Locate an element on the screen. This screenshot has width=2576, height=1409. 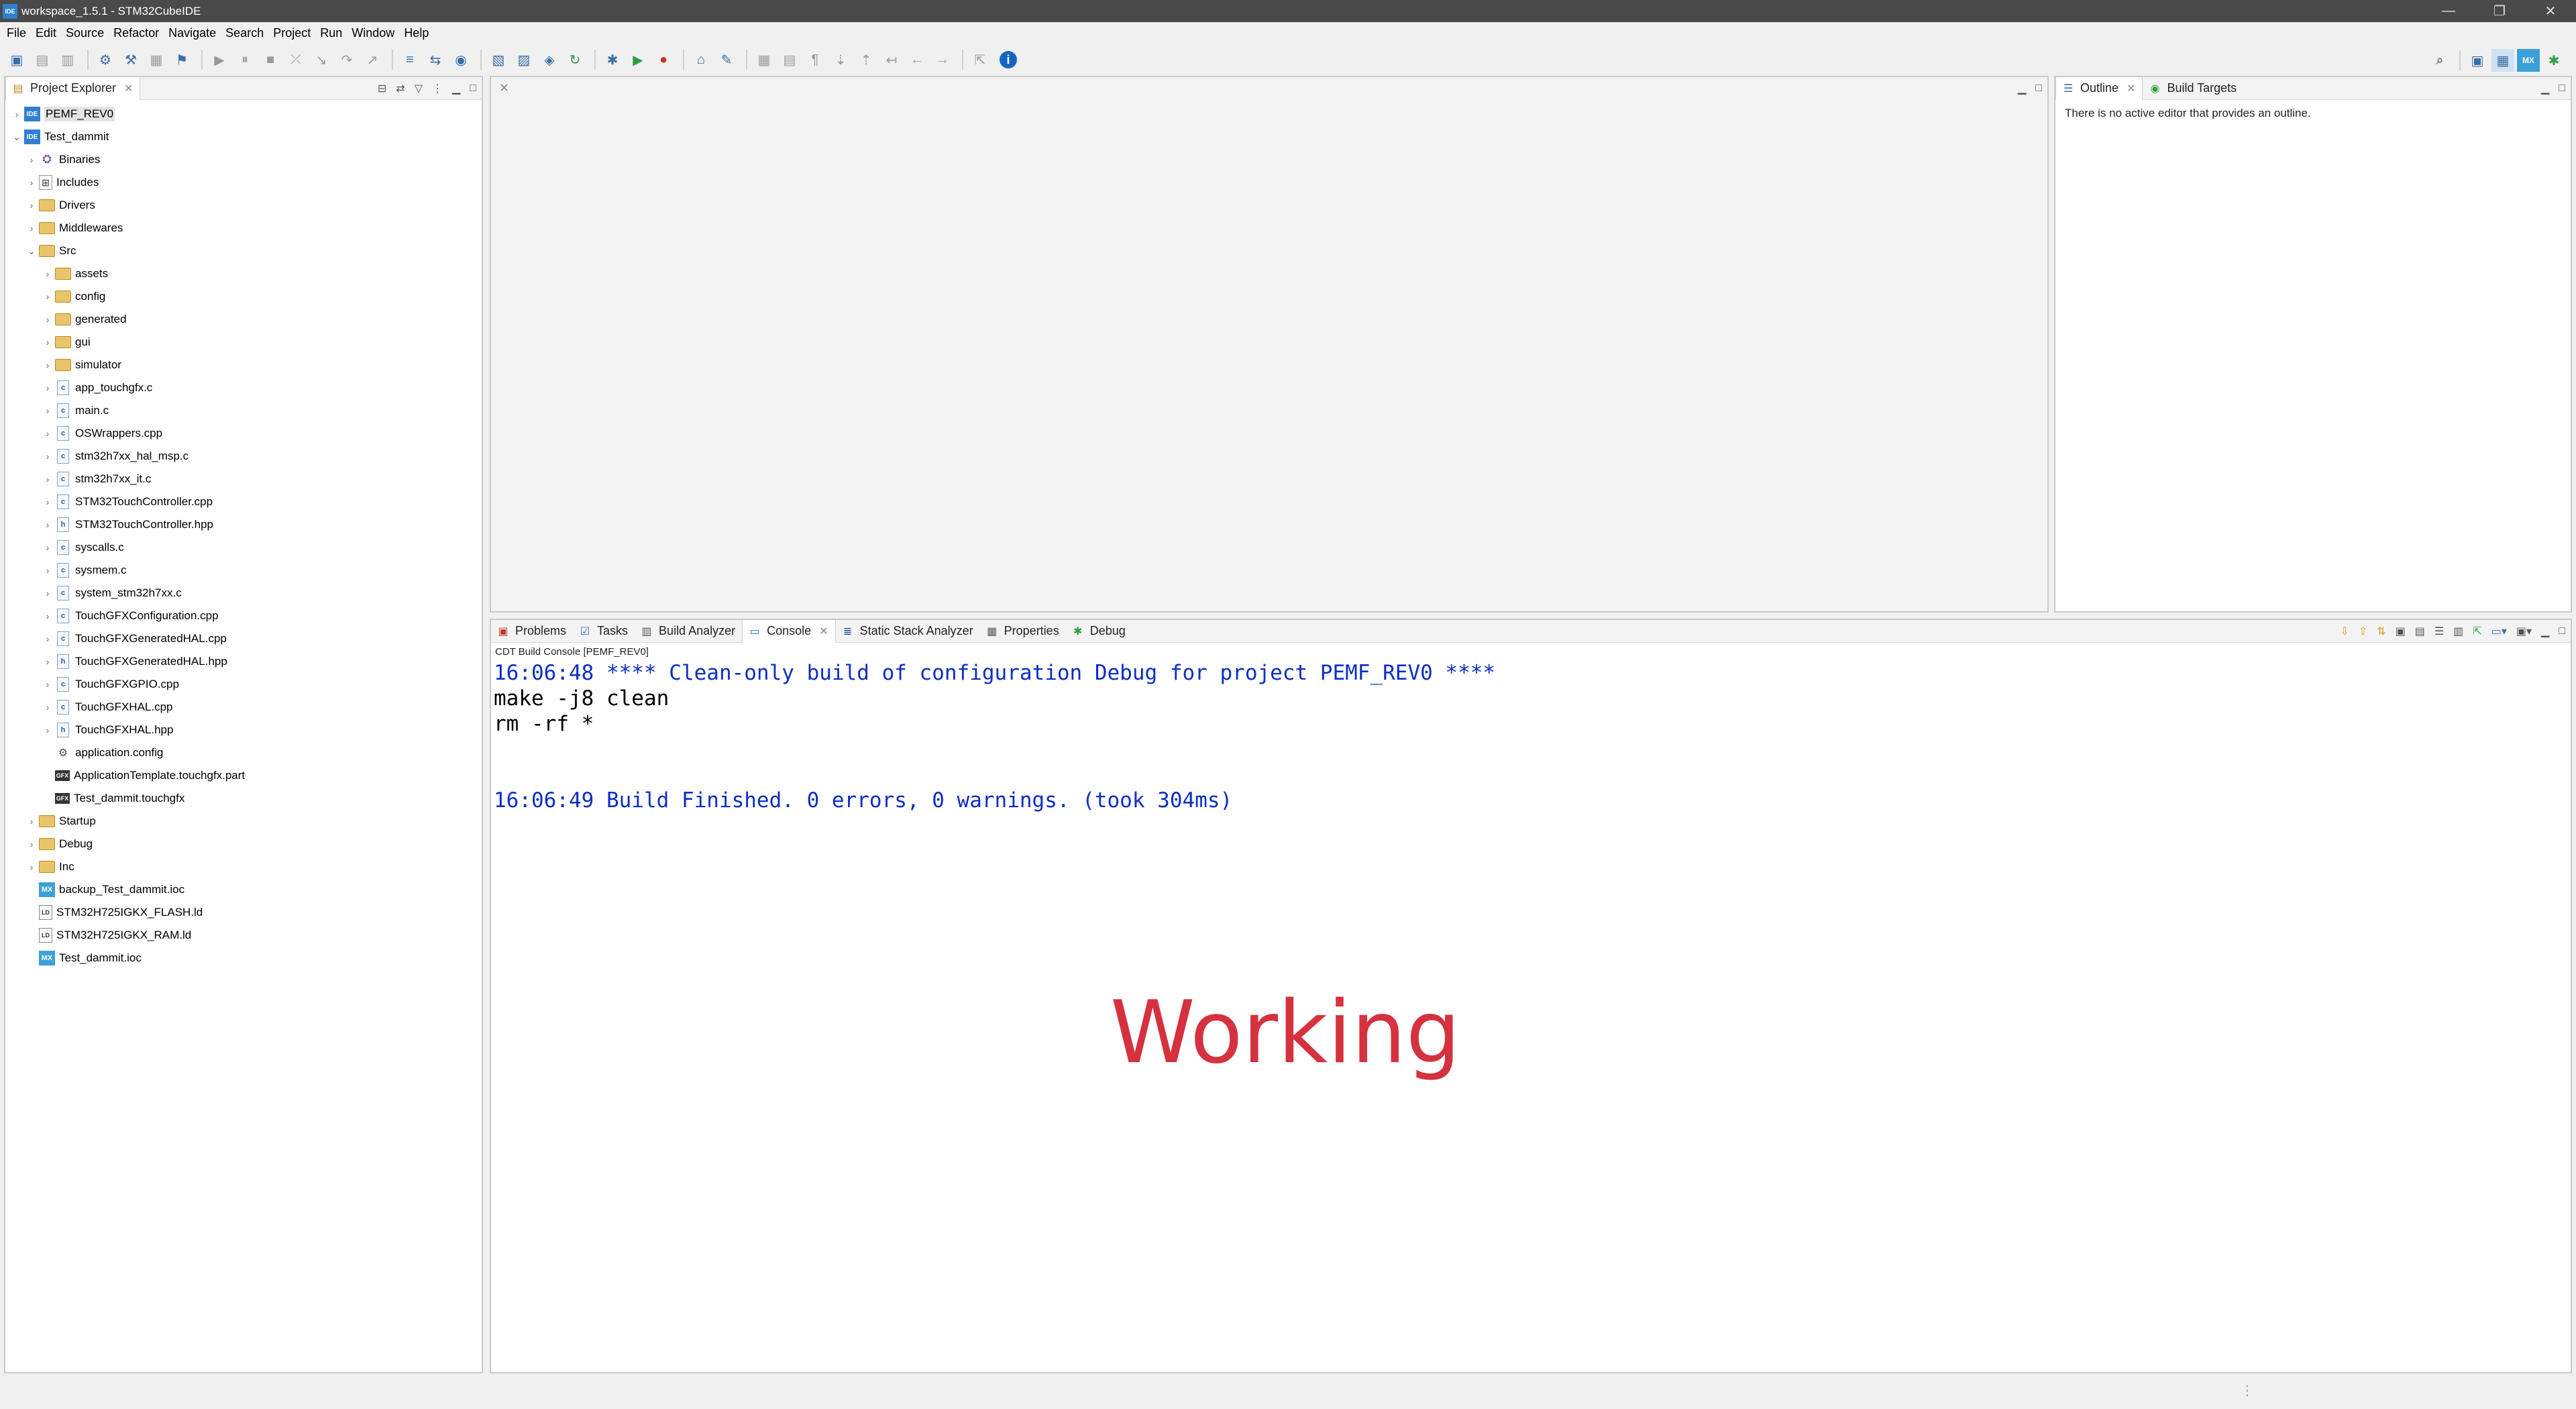
info-icon: i is located at coordinates (1008, 59).